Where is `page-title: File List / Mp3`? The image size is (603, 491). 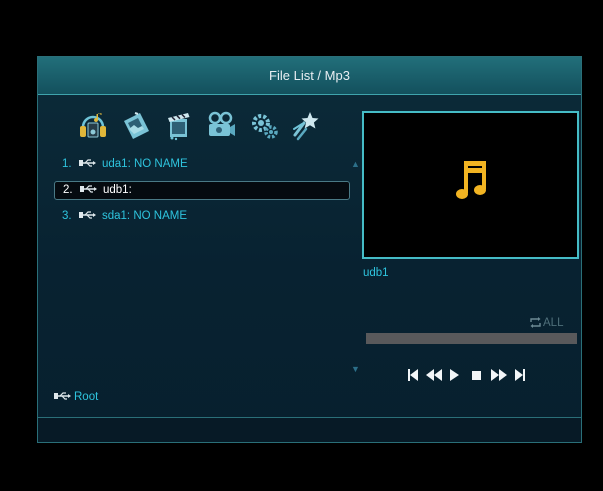 page-title: File List / Mp3 is located at coordinates (309, 75).